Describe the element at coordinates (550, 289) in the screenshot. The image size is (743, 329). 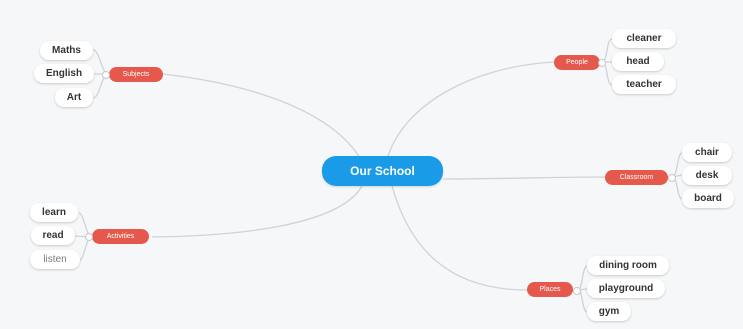
I see `branch-places: Places` at that location.